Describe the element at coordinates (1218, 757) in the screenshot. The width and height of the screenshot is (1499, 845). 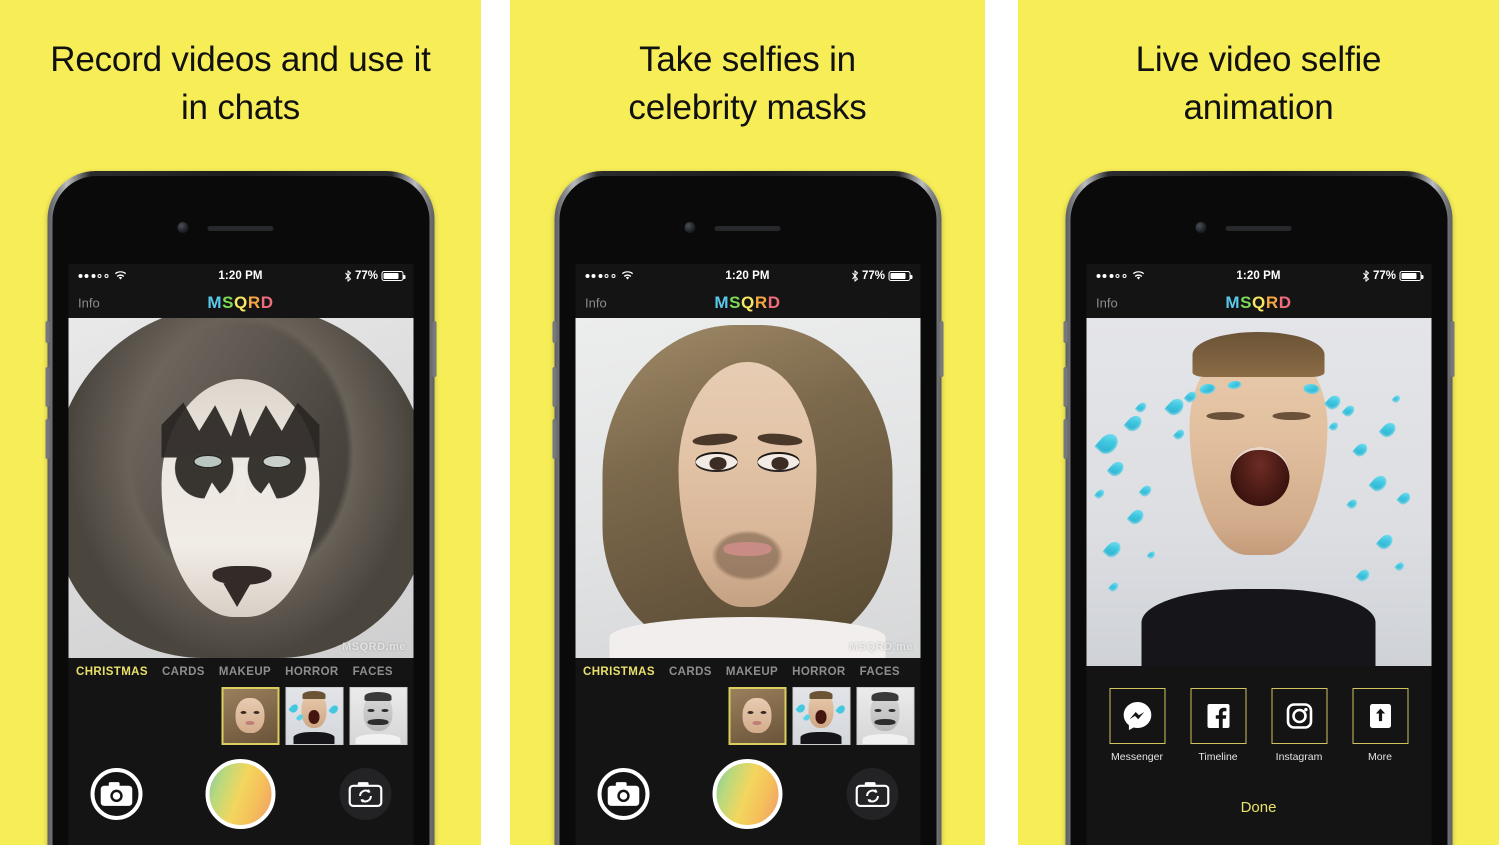
I see `share-label-timeline: Timeline` at that location.